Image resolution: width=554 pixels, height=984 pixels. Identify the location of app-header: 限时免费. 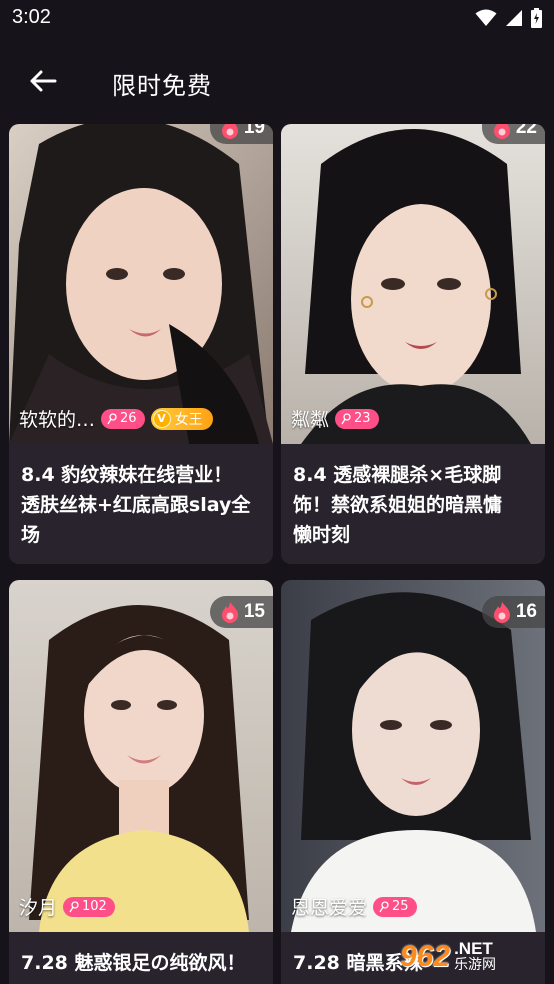
(277, 81).